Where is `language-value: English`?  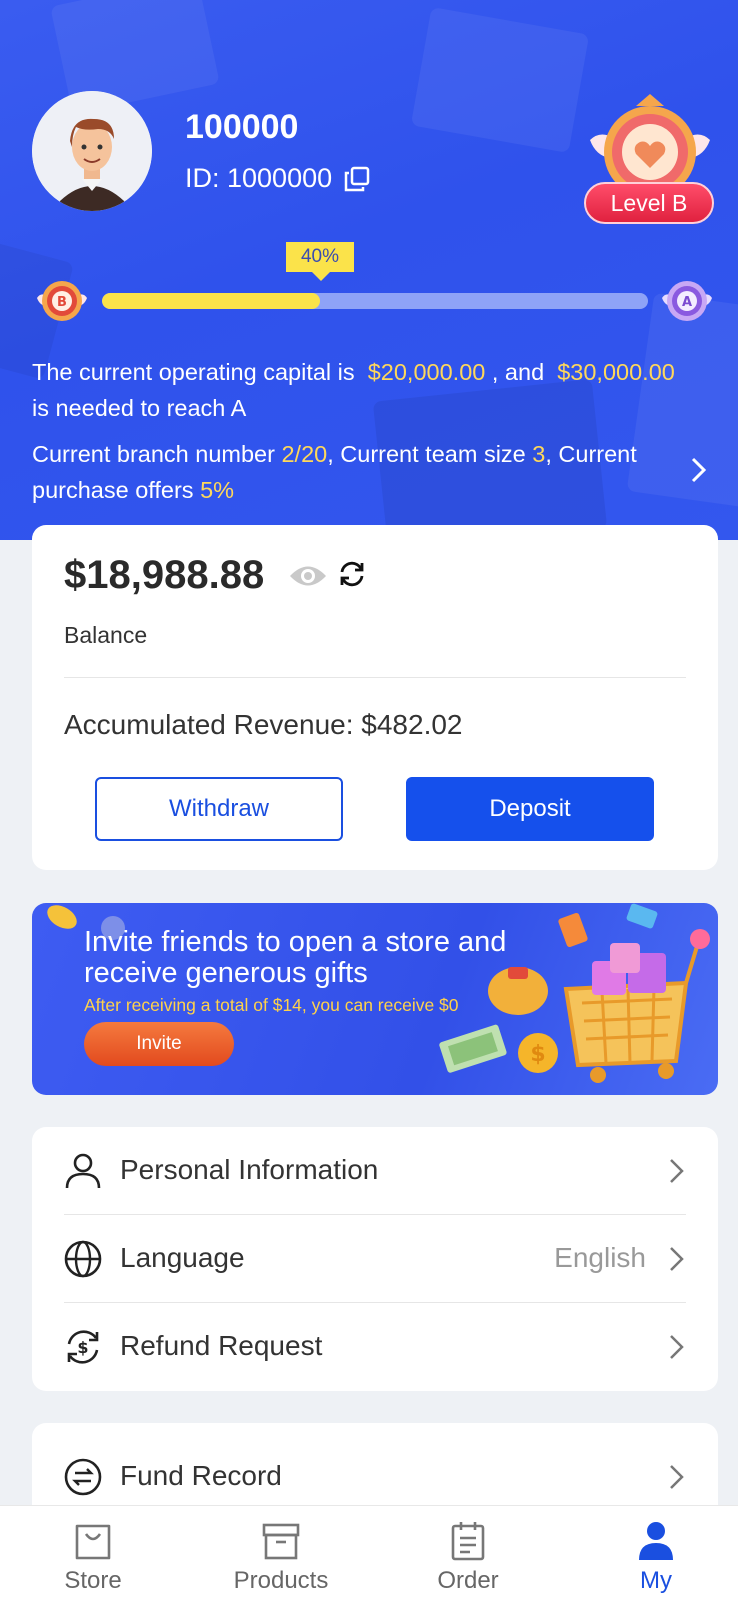
language-value: English is located at coordinates (600, 1257).